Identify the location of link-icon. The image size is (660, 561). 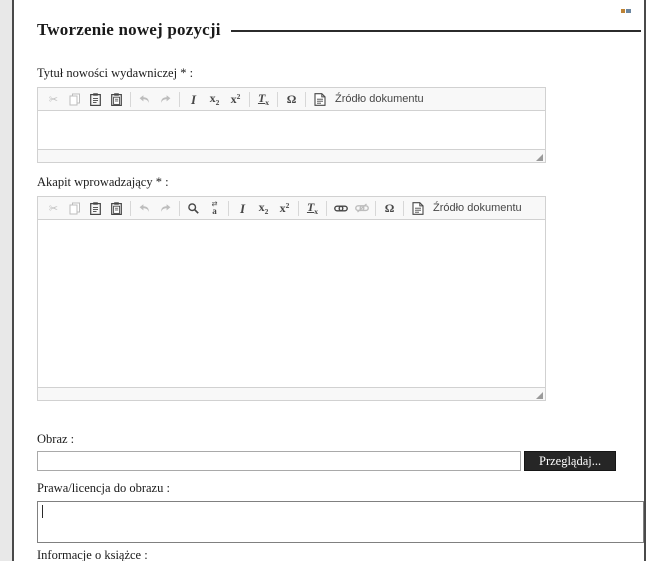
(340, 208).